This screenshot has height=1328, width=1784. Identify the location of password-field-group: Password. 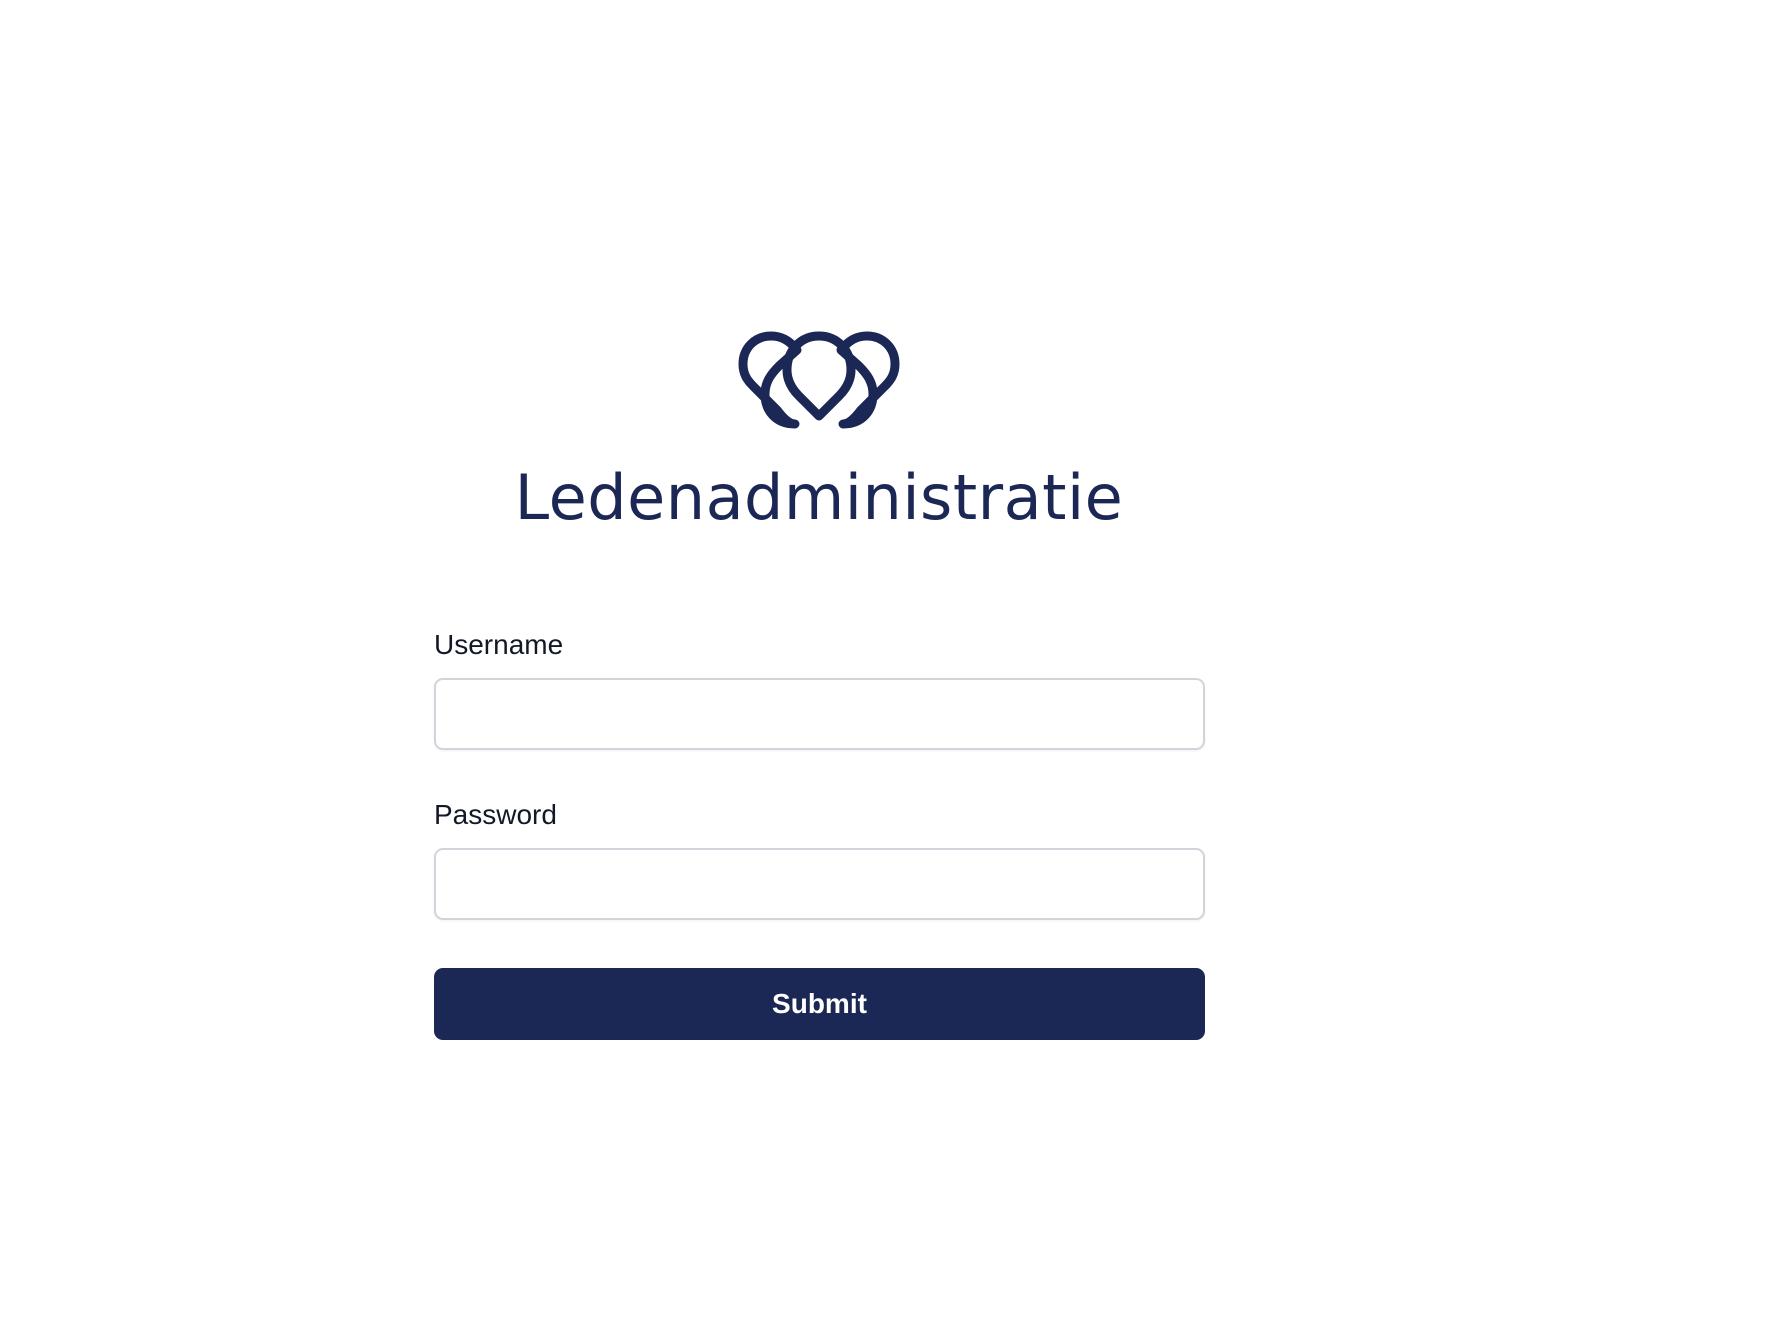
(819, 859).